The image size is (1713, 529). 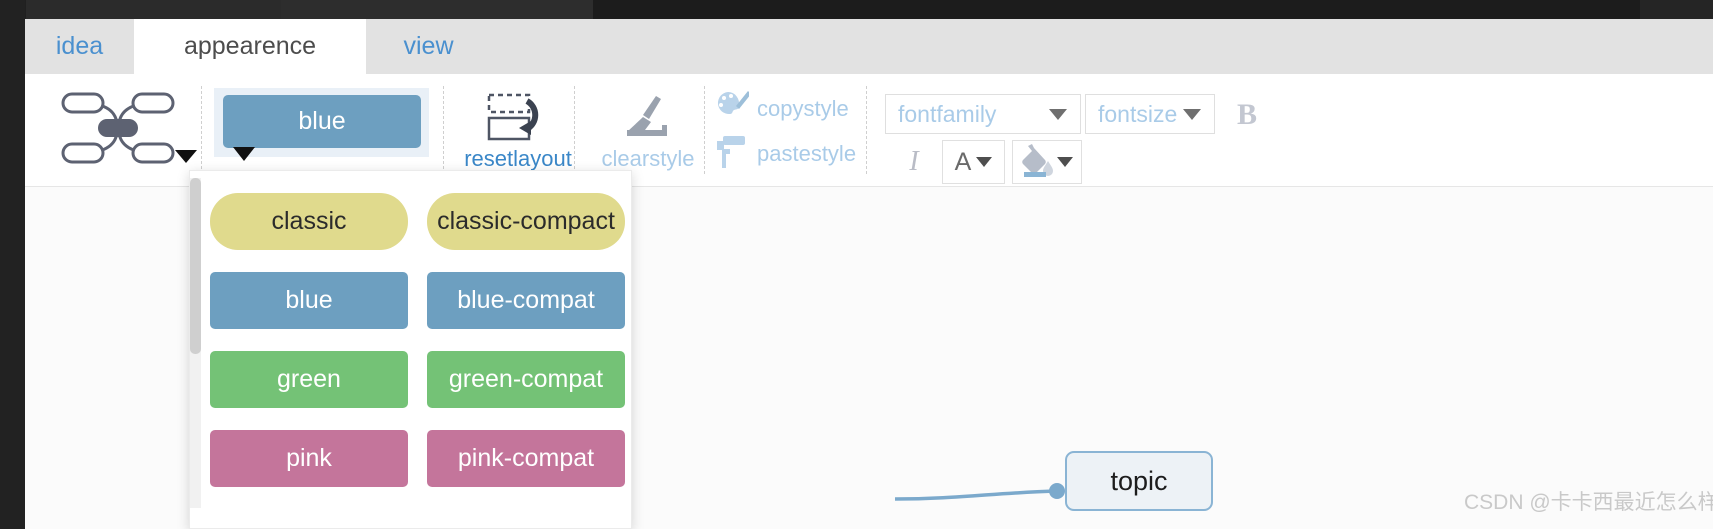 What do you see at coordinates (309, 300) in the screenshot?
I see `theme-option-blue: blue` at bounding box center [309, 300].